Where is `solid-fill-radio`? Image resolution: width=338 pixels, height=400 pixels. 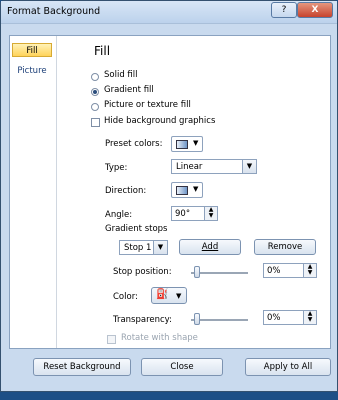
solid-fill-radio is located at coordinates (95, 77).